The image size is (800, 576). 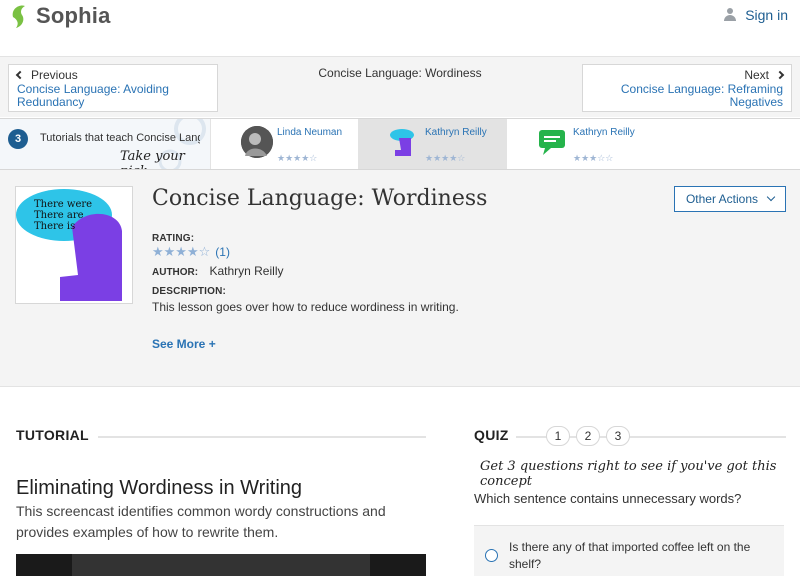 I want to click on previous-label: Previous, so click(x=54, y=75).